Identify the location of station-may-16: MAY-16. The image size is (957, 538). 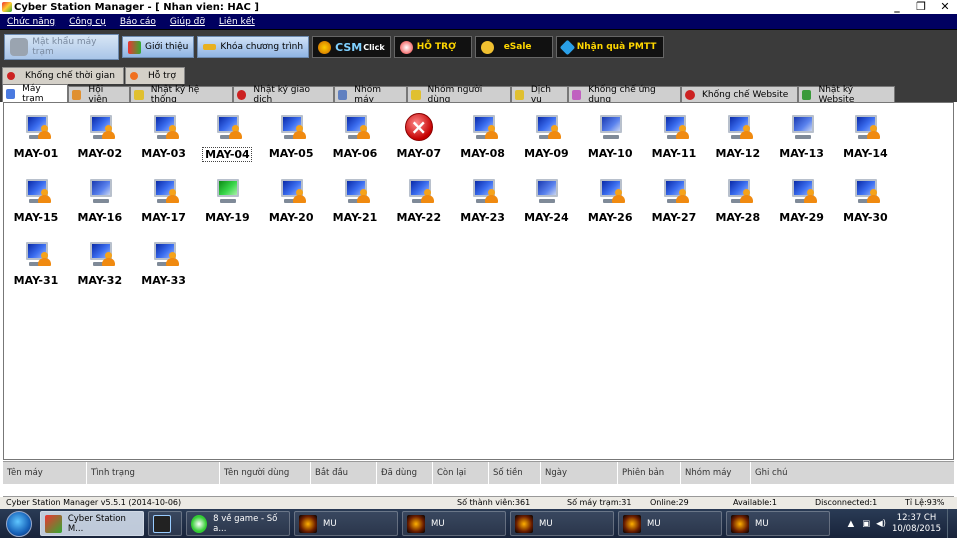
(100, 201).